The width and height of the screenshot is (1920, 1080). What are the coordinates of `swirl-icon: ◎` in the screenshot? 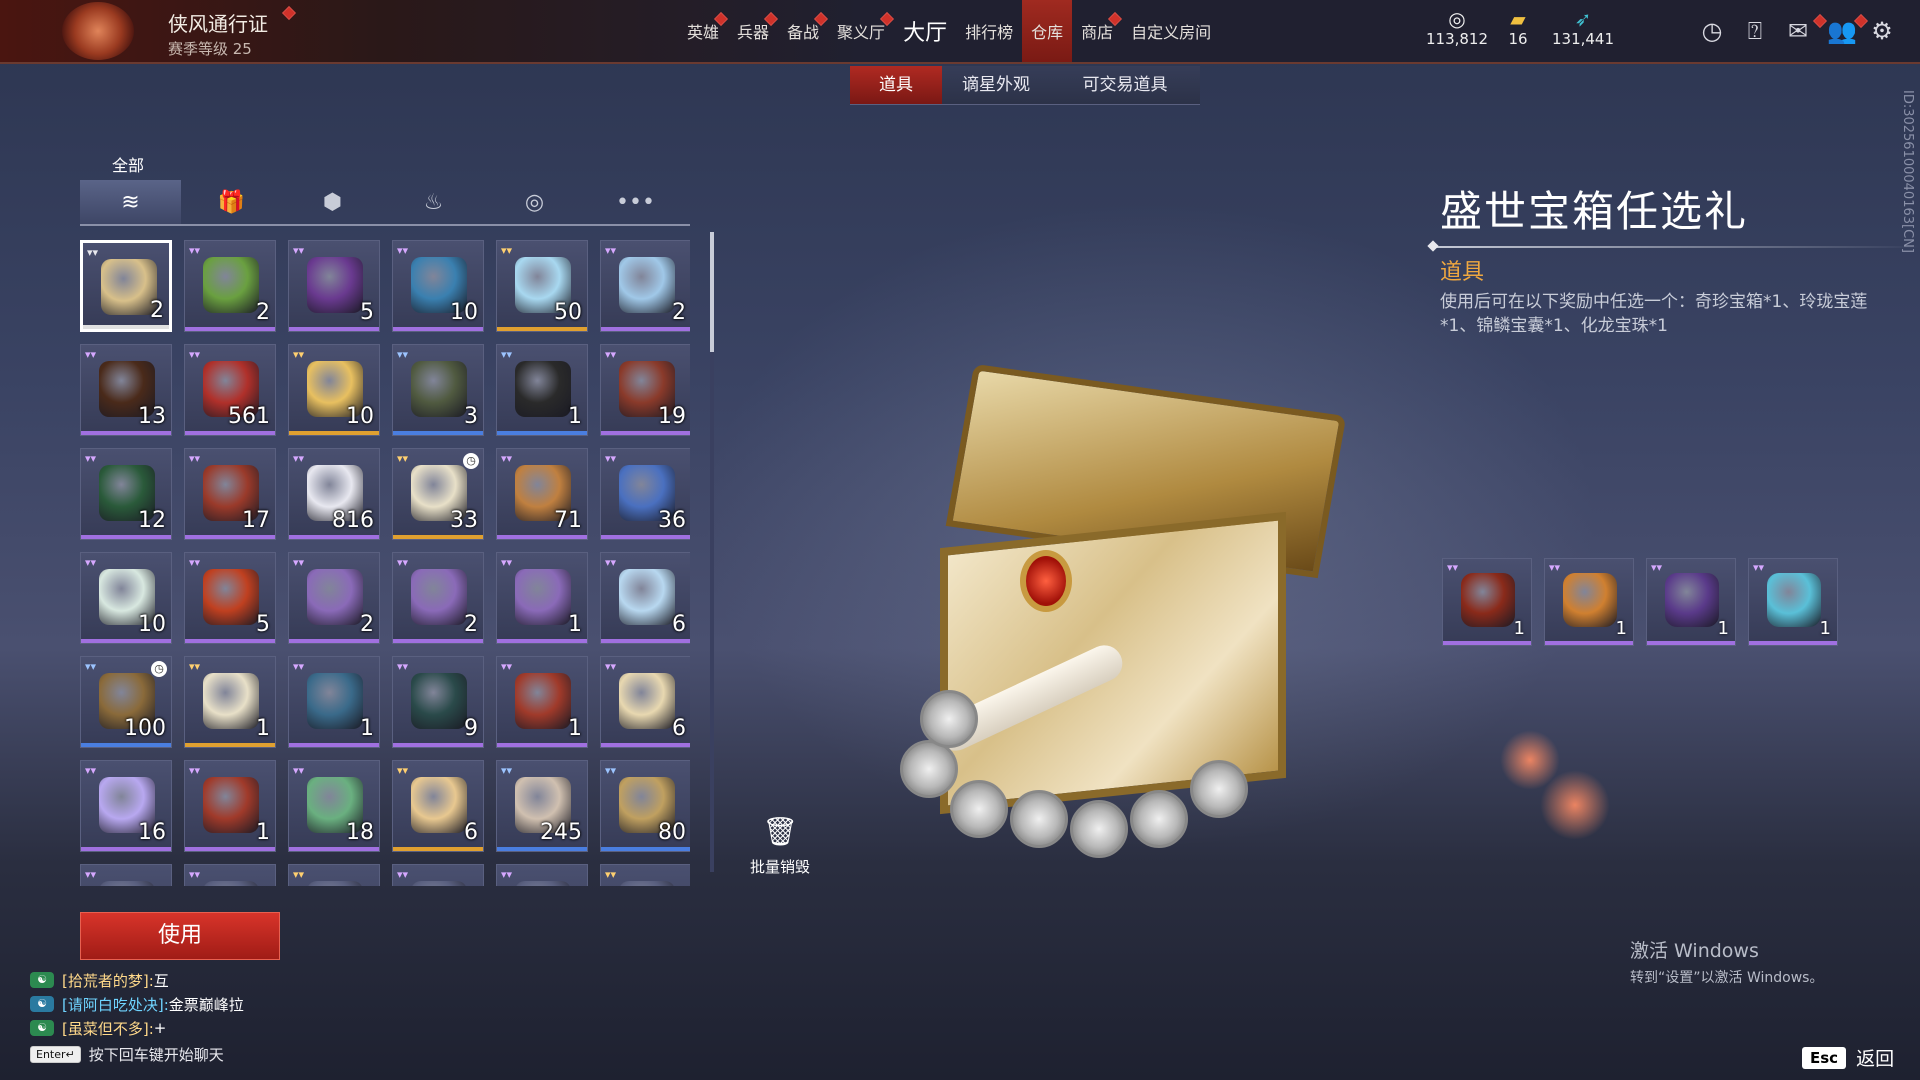 It's located at (534, 202).